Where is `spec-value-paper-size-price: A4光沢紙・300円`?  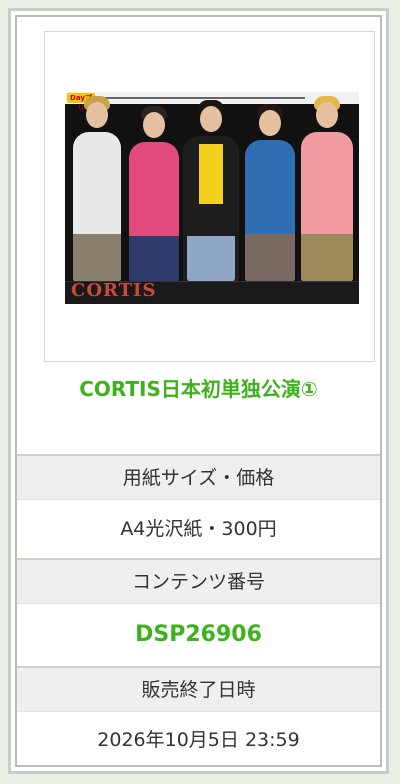 spec-value-paper-size-price: A4光沢紙・300円 is located at coordinates (198, 529).